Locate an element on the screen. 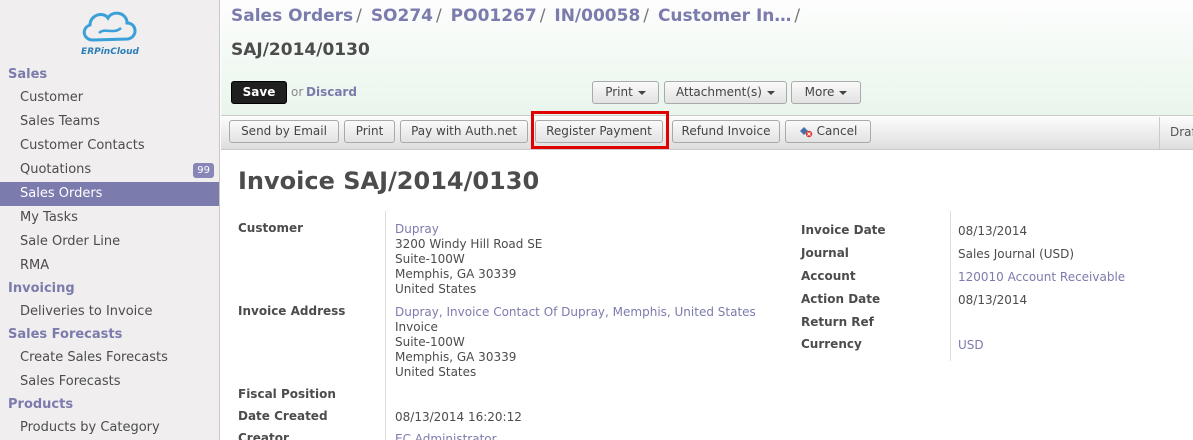 The width and height of the screenshot is (1193, 440). invoice-title: Invoice SAJ/2014/0130 is located at coordinates (389, 181).